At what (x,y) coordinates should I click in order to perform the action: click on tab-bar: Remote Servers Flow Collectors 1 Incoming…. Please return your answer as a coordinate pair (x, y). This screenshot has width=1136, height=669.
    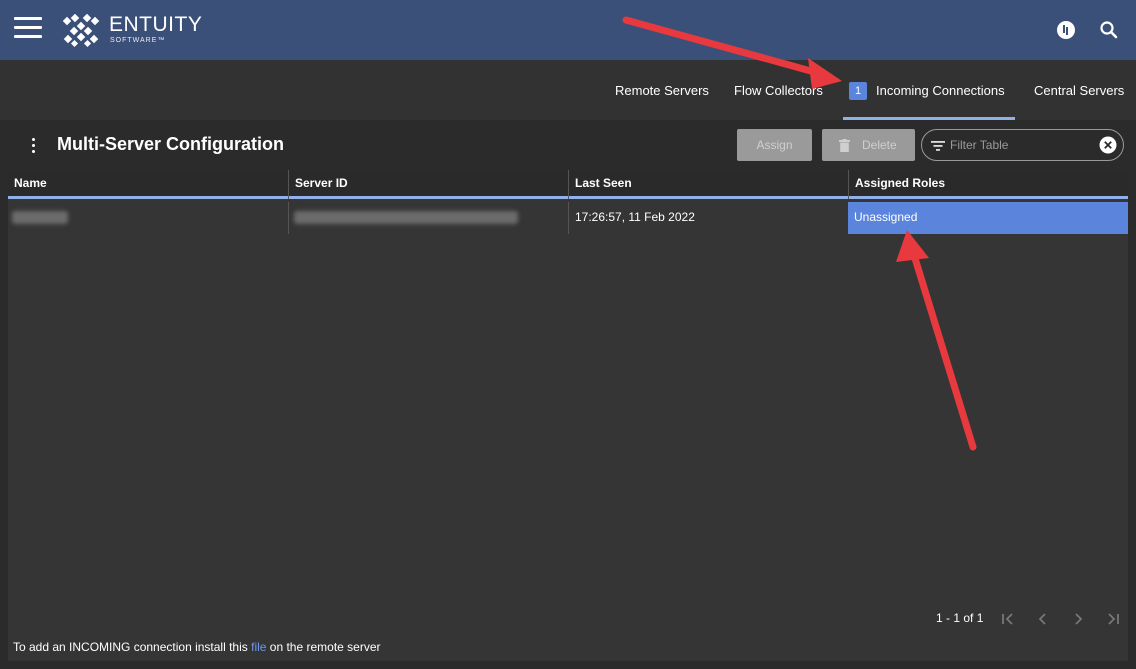
    Looking at the image, I should click on (568, 90).